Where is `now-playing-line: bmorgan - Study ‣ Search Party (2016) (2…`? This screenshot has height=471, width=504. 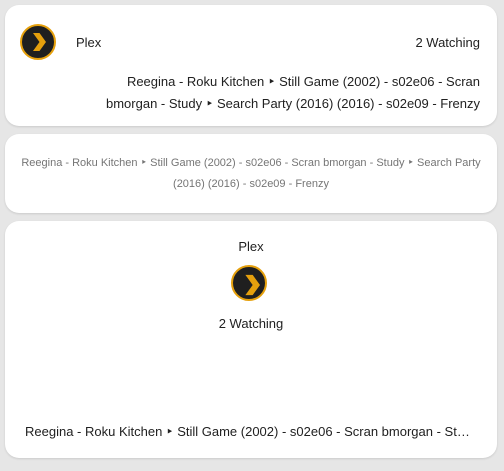 now-playing-line: bmorgan - Study ‣ Search Party (2016) (2… is located at coordinates (292, 103).